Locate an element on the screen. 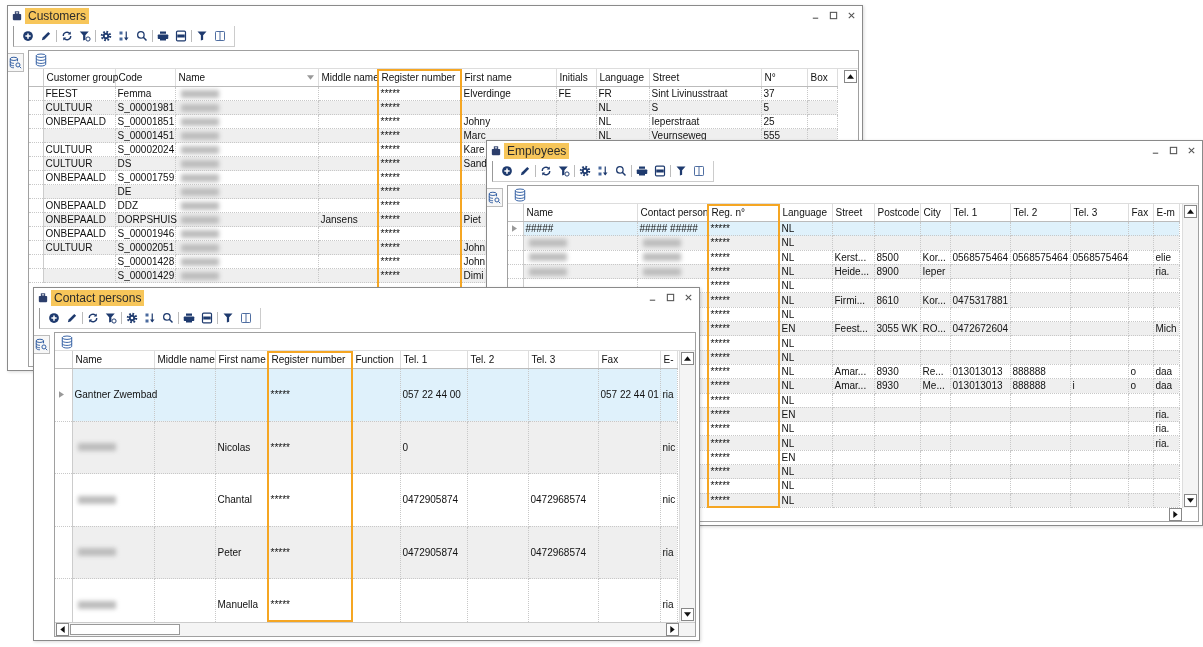 The image size is (1203, 647). column-header: City is located at coordinates (932, 212).